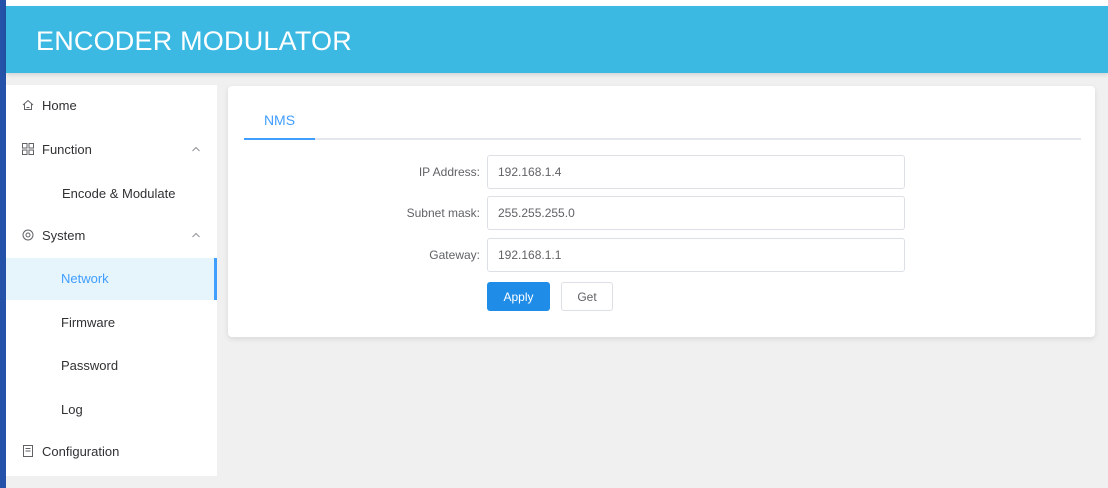 The width and height of the screenshot is (1108, 488). Describe the element at coordinates (454, 255) in the screenshot. I see `gateway-label: Gateway:` at that location.